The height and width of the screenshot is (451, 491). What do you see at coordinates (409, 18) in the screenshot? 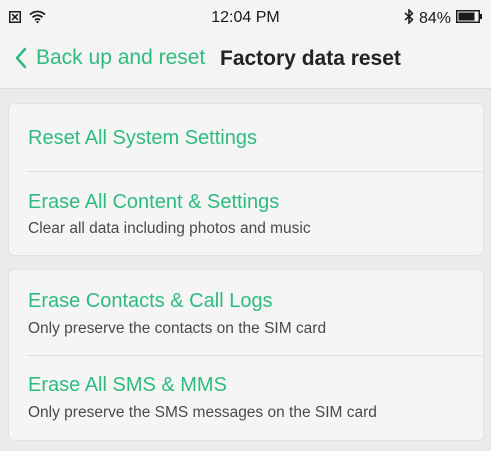
I see `bluetooth-icon` at bounding box center [409, 18].